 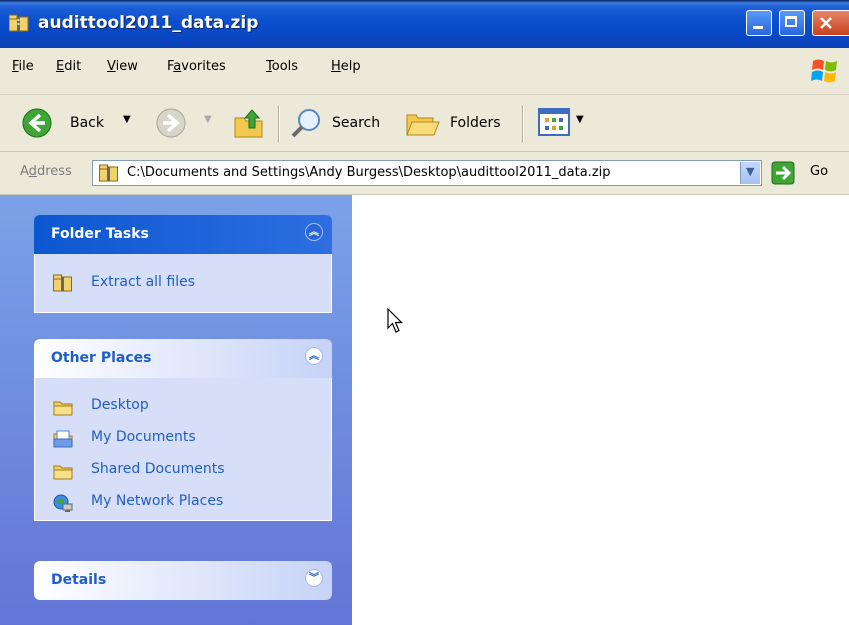 What do you see at coordinates (395, 320) in the screenshot?
I see `mouse-cursor-icon` at bounding box center [395, 320].